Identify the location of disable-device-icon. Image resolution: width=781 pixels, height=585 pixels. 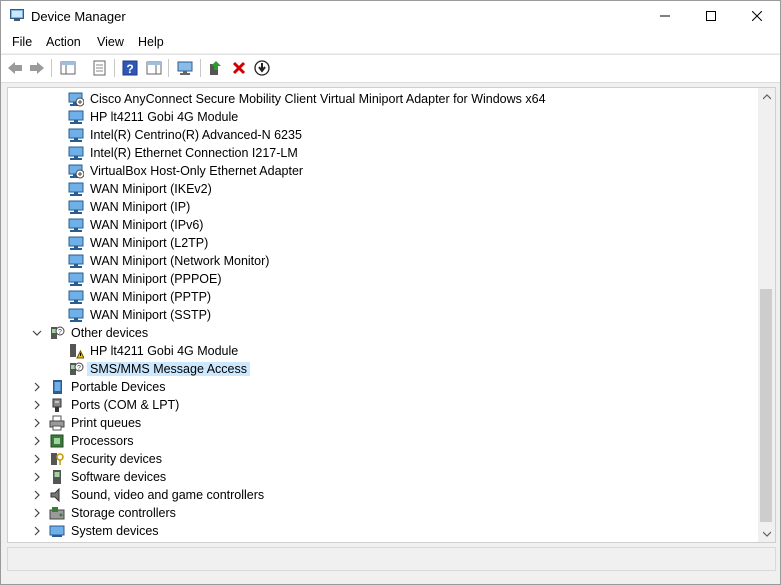
(262, 68).